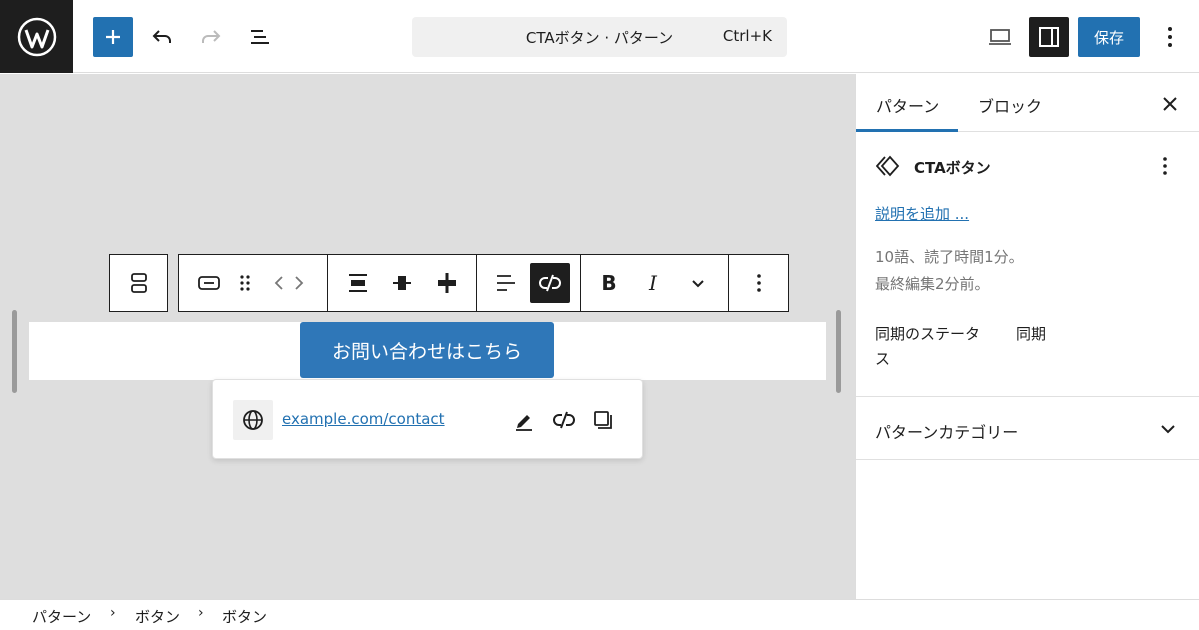 The height and width of the screenshot is (630, 1199). What do you see at coordinates (61, 616) in the screenshot?
I see `breadcrumb-item-pattern: パターン` at bounding box center [61, 616].